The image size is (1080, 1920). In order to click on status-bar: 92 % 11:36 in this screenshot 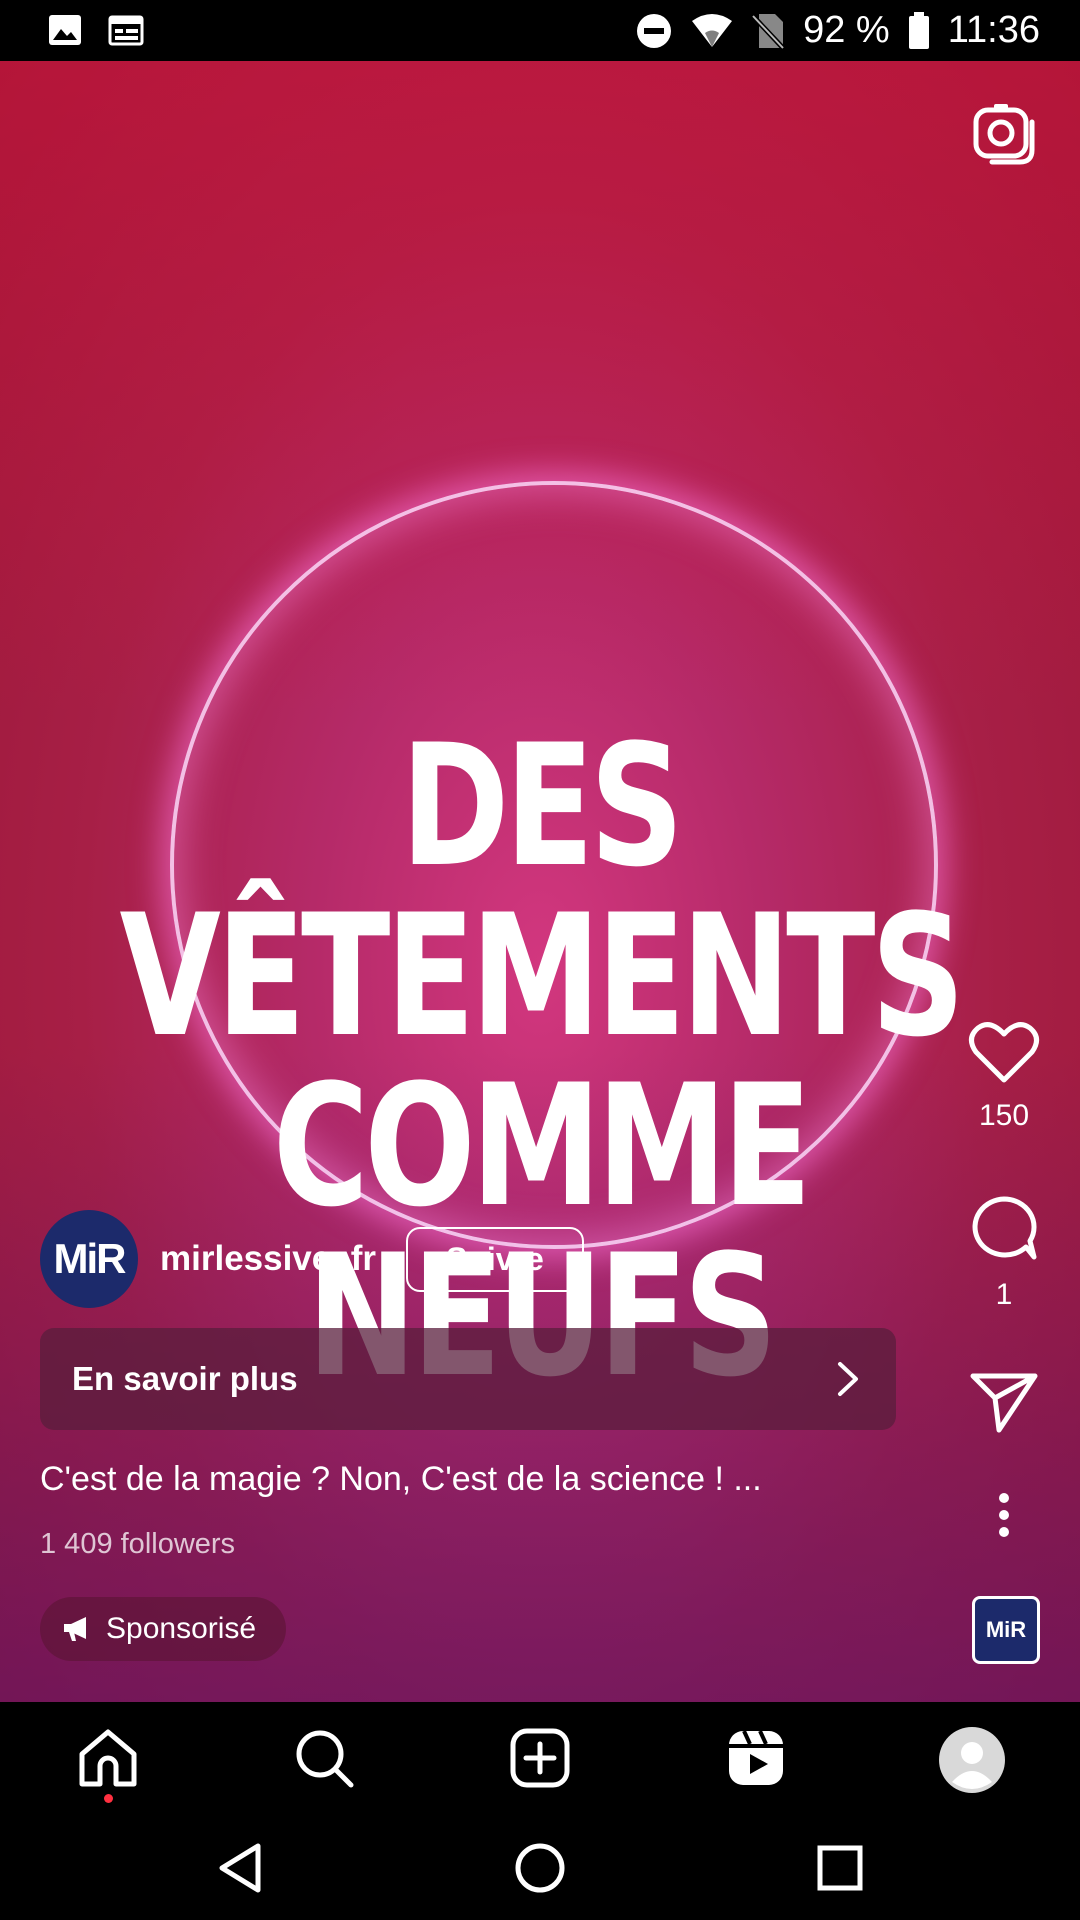, I will do `click(540, 30)`.